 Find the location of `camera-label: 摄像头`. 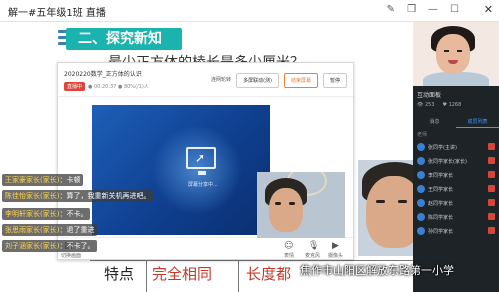

camera-label: 摄像头 is located at coordinates (336, 256).